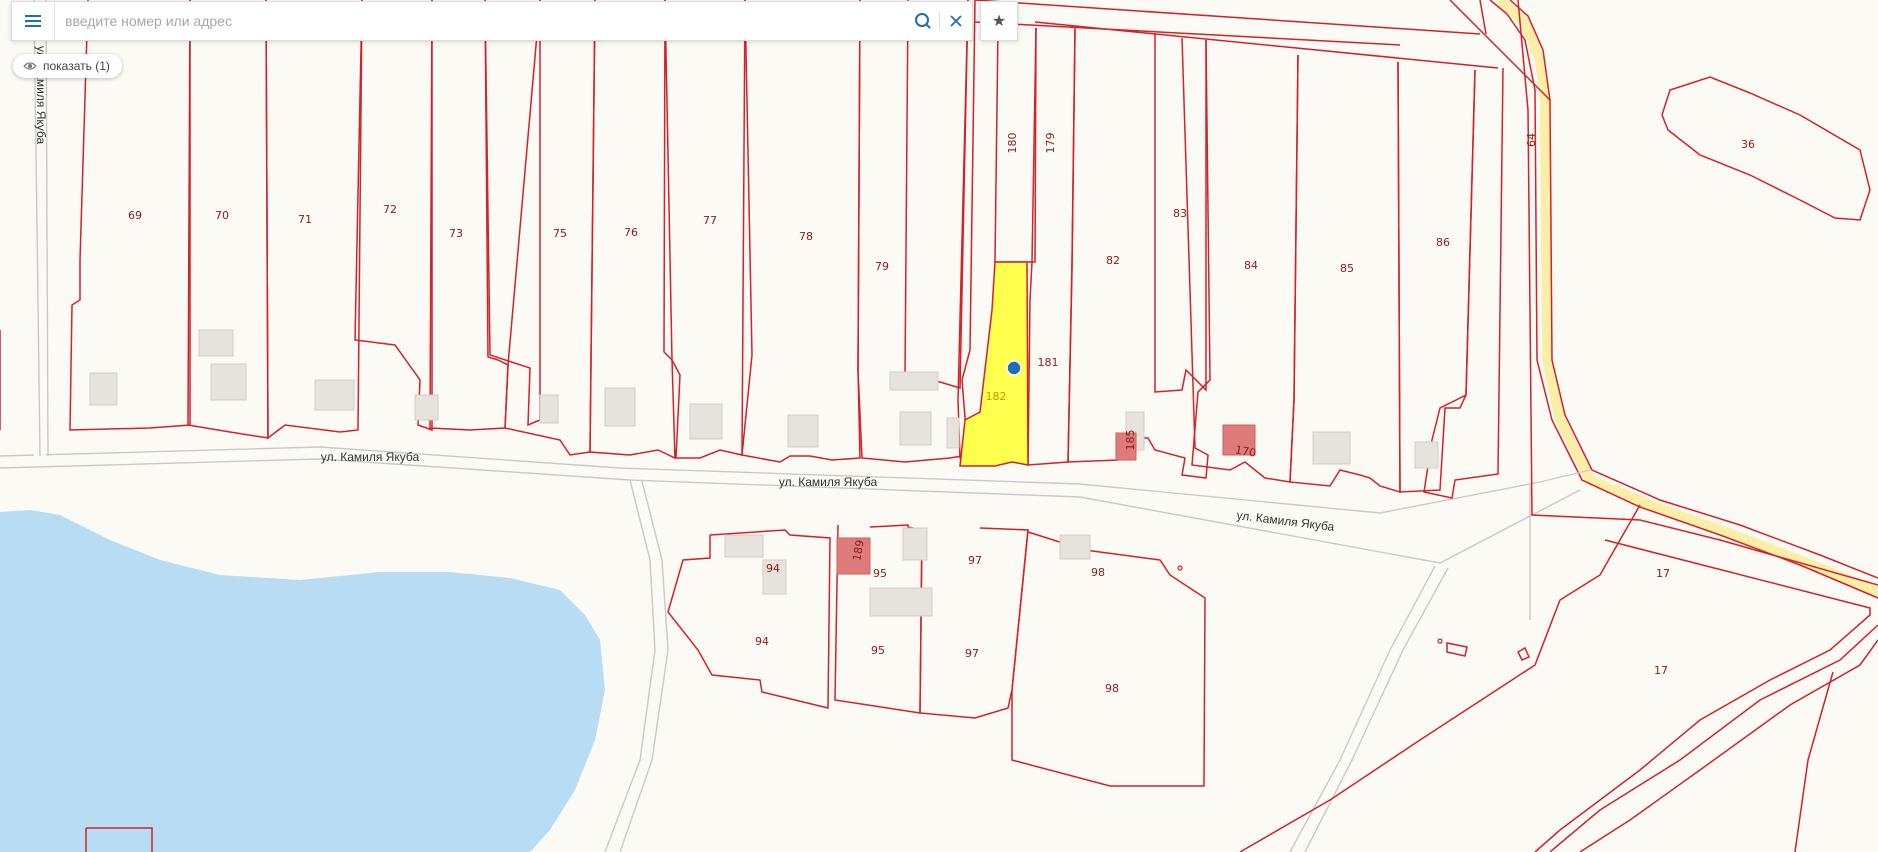 This screenshot has width=1878, height=852. What do you see at coordinates (390, 209) in the screenshot?
I see `parcel-label-72: 72` at bounding box center [390, 209].